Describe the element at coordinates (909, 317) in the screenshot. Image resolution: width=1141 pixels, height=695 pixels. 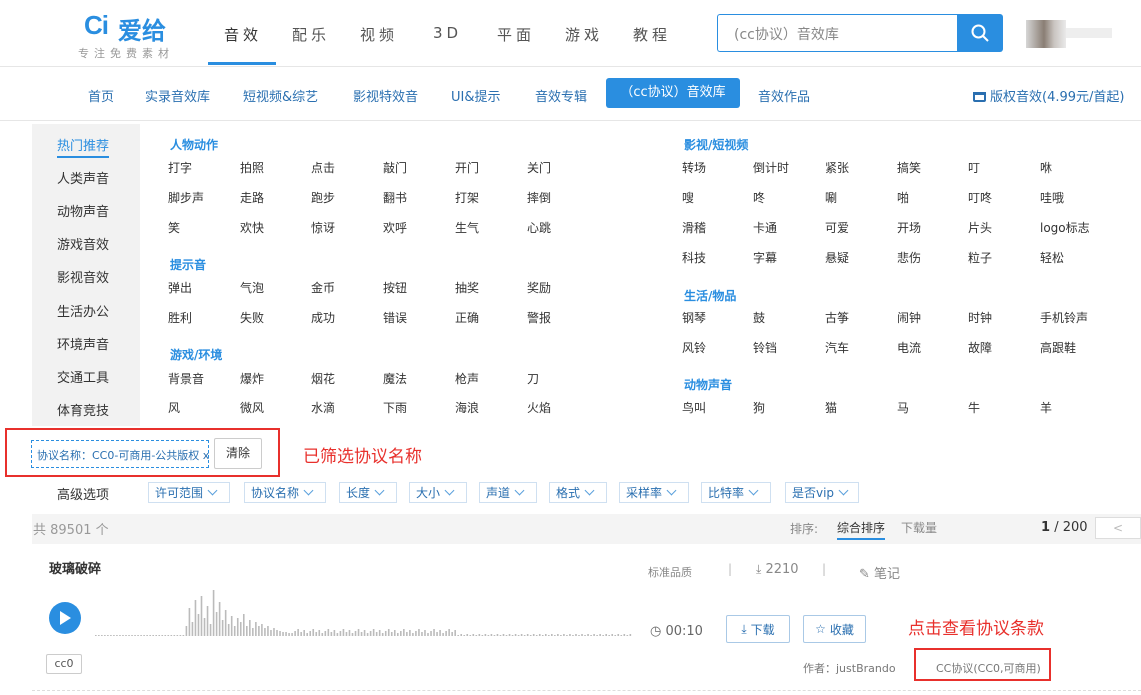
I see `tag-item: 闹钟` at that location.